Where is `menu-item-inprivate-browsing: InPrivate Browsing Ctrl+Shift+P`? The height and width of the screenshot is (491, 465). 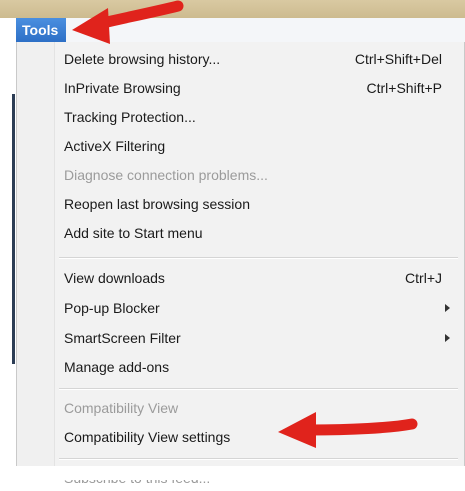 menu-item-inprivate-browsing: InPrivate Browsing Ctrl+Shift+P is located at coordinates (258, 88).